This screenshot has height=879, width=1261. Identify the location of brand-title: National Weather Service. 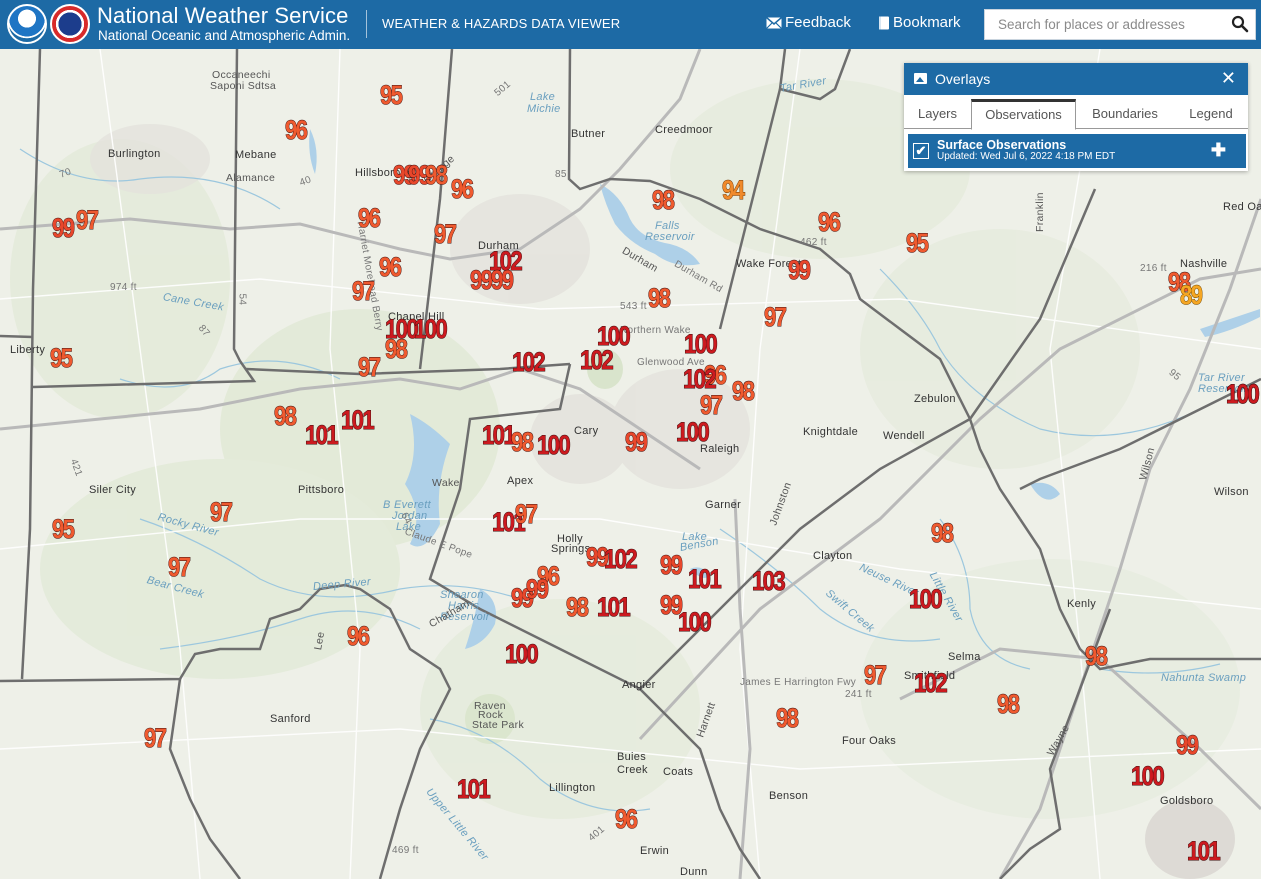
(222, 16).